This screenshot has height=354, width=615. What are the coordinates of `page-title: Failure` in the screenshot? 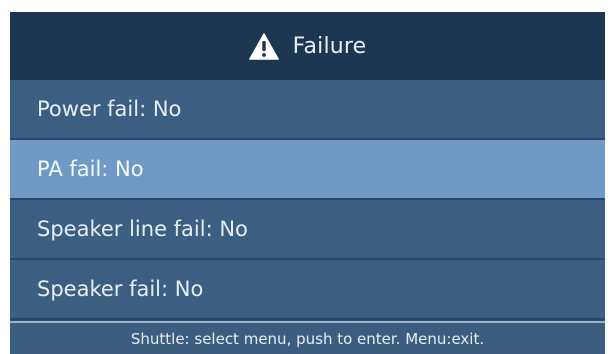 It's located at (329, 46).